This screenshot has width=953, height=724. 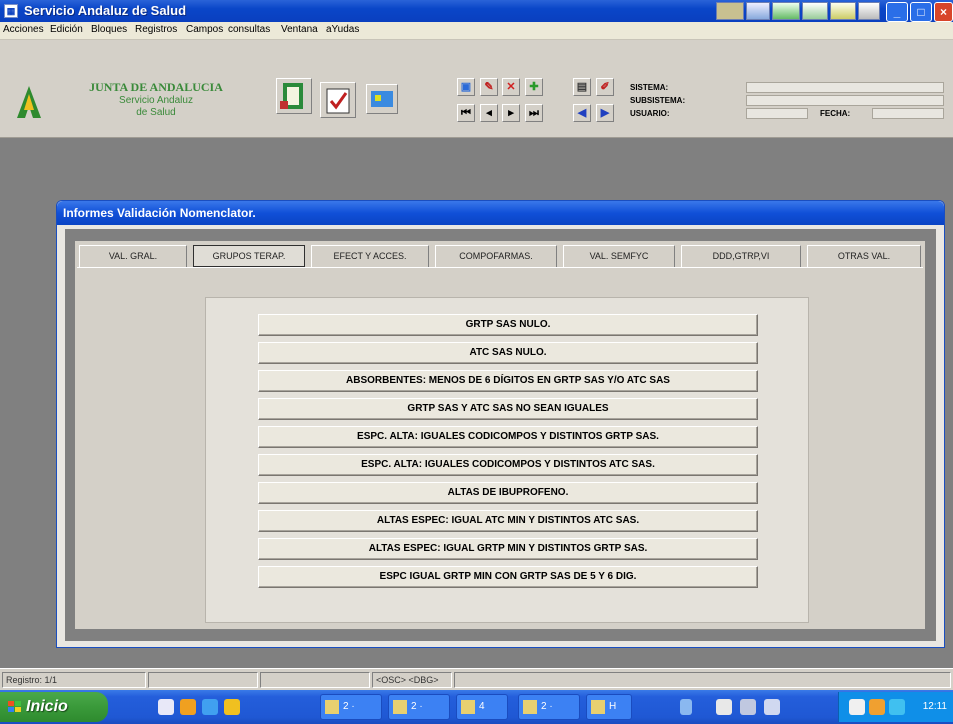 What do you see at coordinates (23, 29) in the screenshot?
I see `menu-acciones: Acciones` at bounding box center [23, 29].